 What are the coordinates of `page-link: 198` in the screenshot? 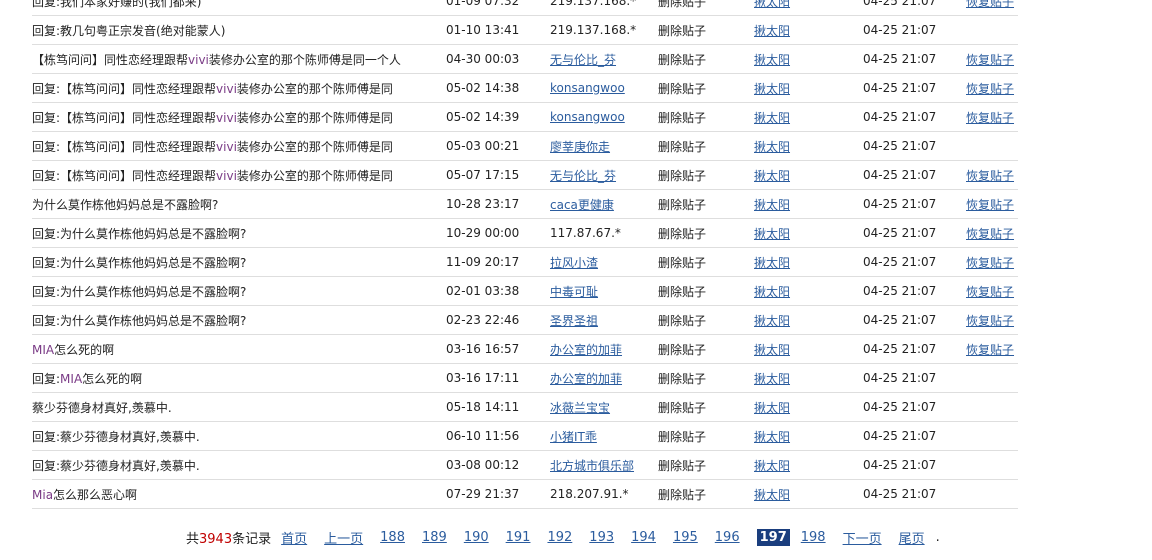 It's located at (813, 537).